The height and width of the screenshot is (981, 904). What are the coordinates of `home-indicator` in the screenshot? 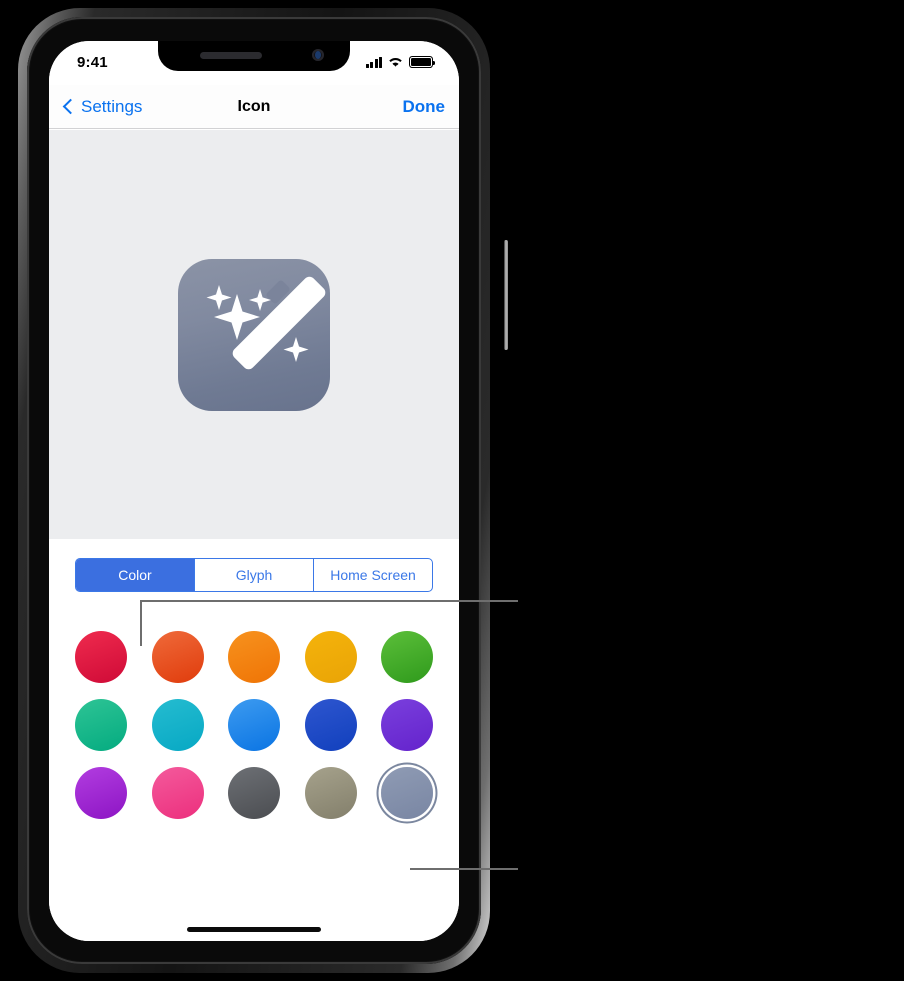 It's located at (254, 929).